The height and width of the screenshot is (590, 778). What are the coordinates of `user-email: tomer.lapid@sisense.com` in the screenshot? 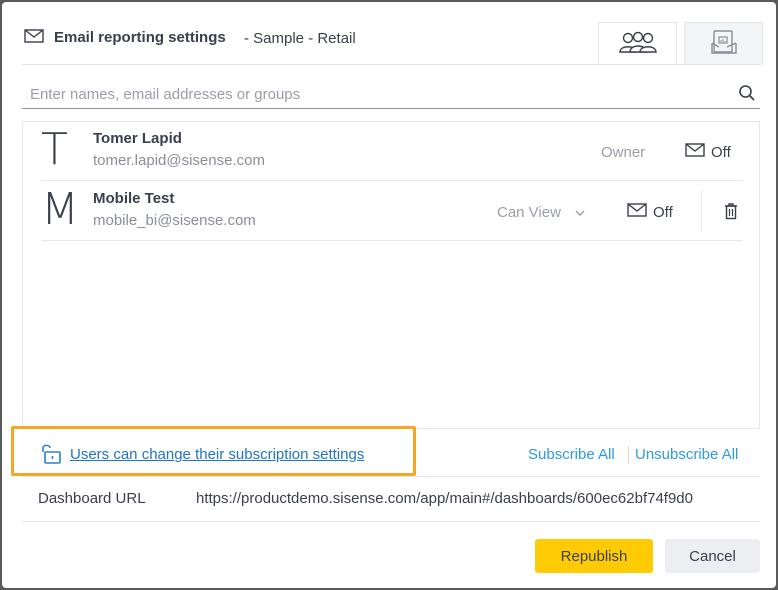 It's located at (179, 160).